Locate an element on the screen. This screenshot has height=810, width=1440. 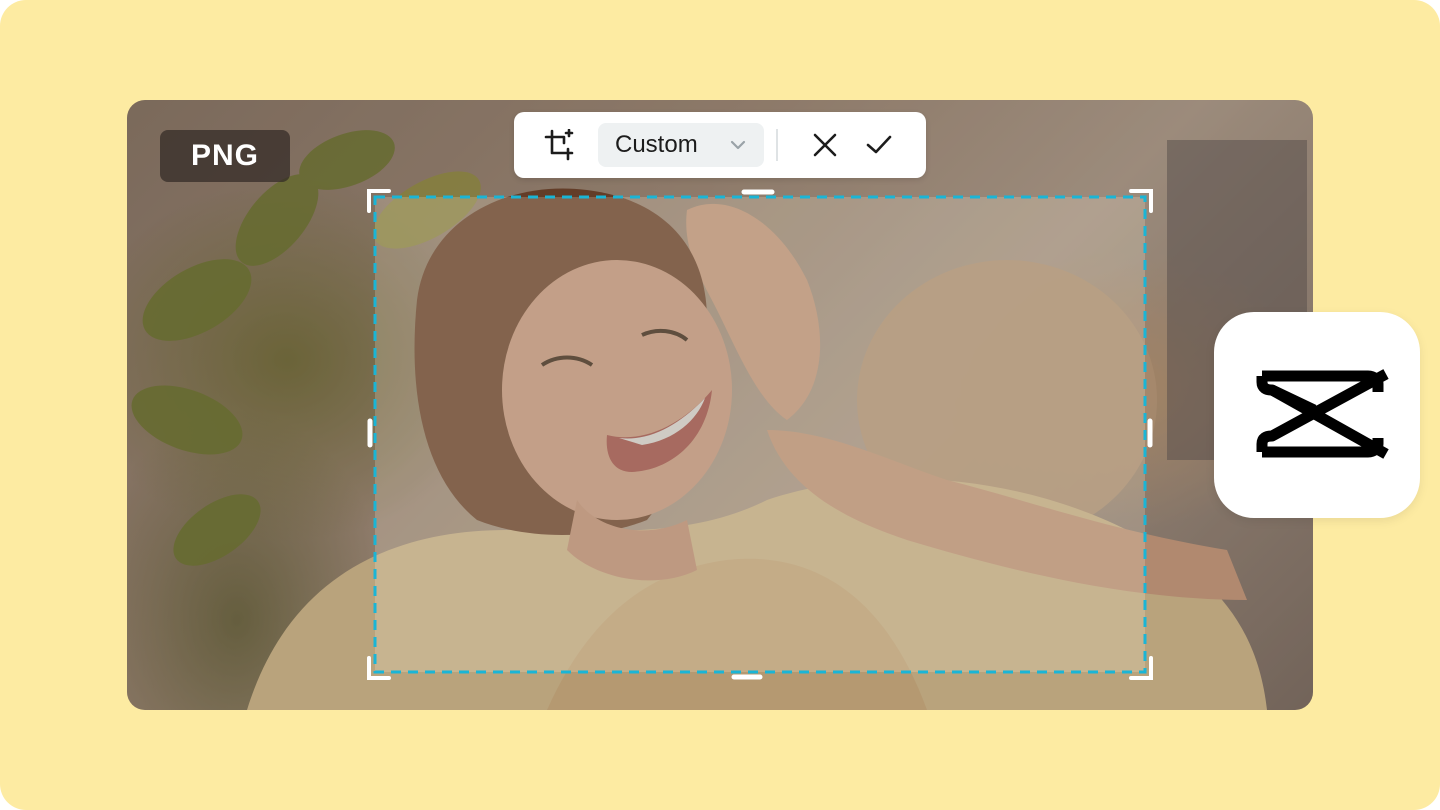
format-badge: PNG is located at coordinates (225, 156).